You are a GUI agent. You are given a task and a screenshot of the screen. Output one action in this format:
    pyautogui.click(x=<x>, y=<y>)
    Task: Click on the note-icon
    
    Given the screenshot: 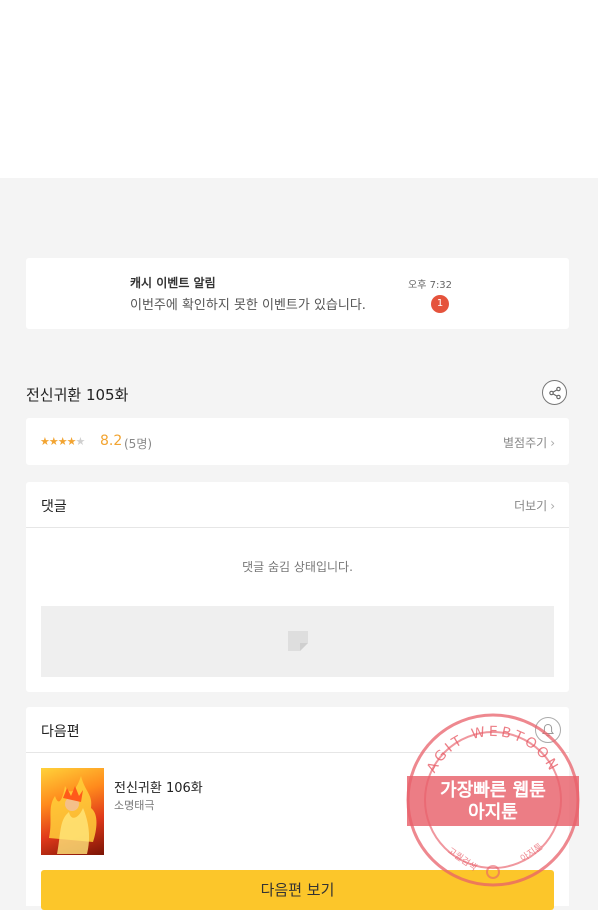 What is the action you would take?
    pyautogui.click(x=298, y=641)
    